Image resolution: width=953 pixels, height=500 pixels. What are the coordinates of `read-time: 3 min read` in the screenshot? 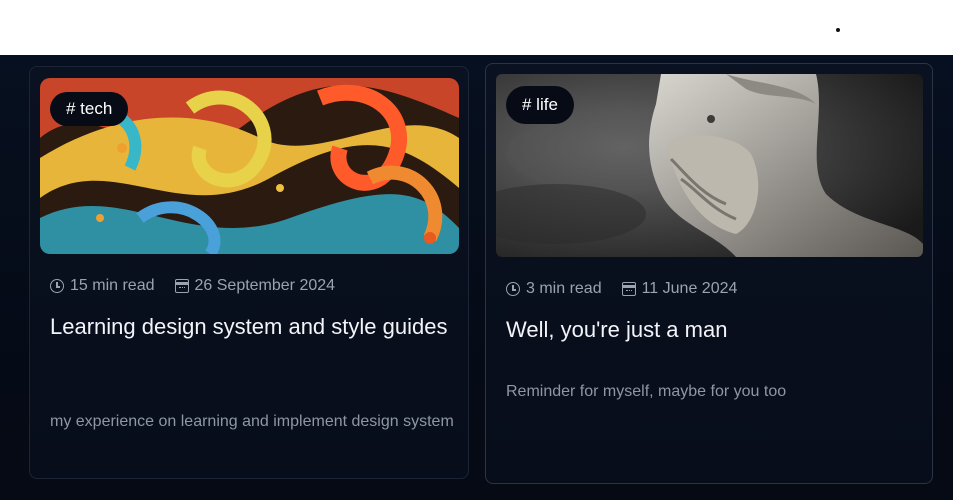 It's located at (564, 288).